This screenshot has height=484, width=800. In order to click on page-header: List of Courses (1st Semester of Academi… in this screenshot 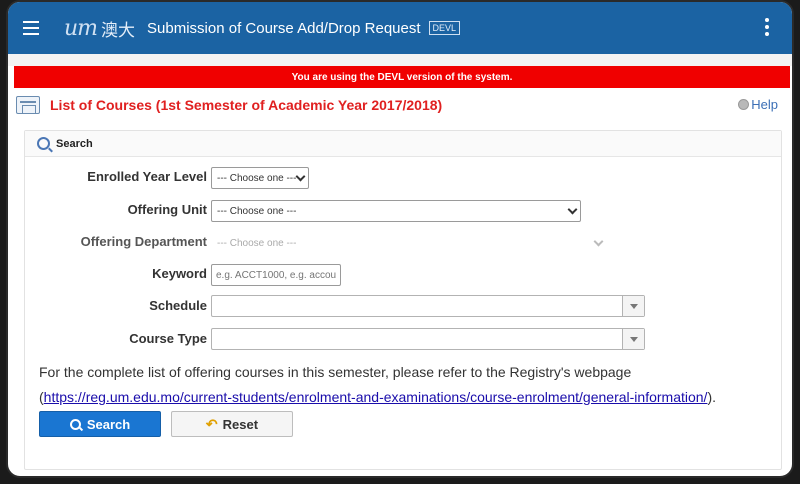, I will do `click(401, 105)`.